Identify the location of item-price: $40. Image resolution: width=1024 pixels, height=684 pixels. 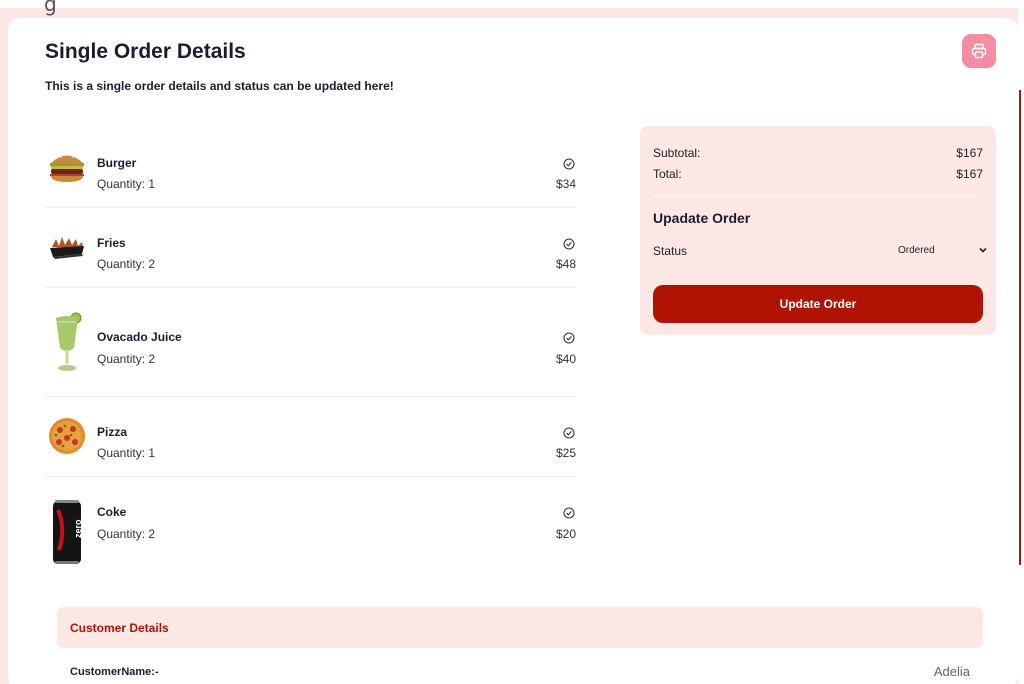
(565, 359).